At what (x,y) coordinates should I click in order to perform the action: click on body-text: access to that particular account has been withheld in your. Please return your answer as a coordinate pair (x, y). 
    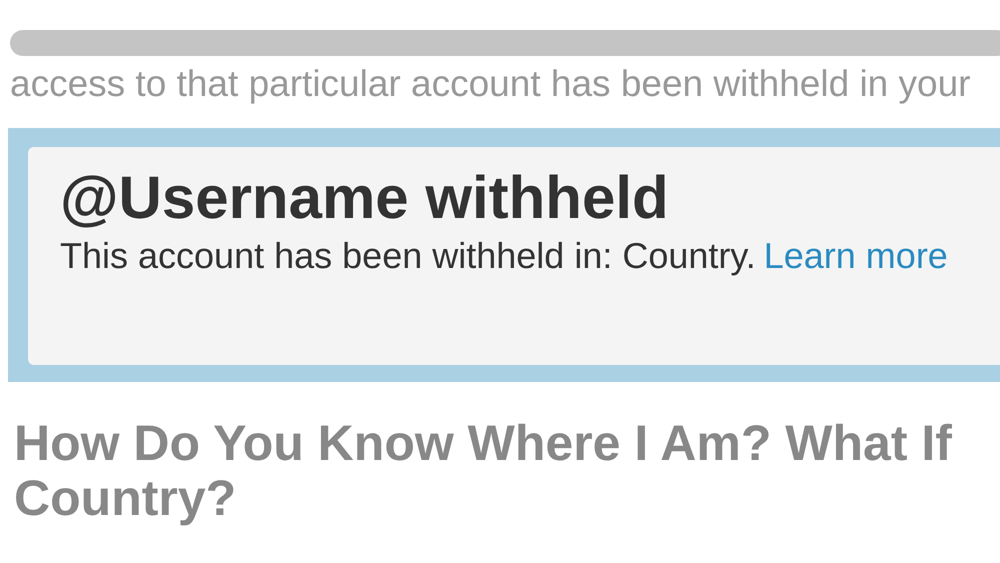
    Looking at the image, I should click on (491, 84).